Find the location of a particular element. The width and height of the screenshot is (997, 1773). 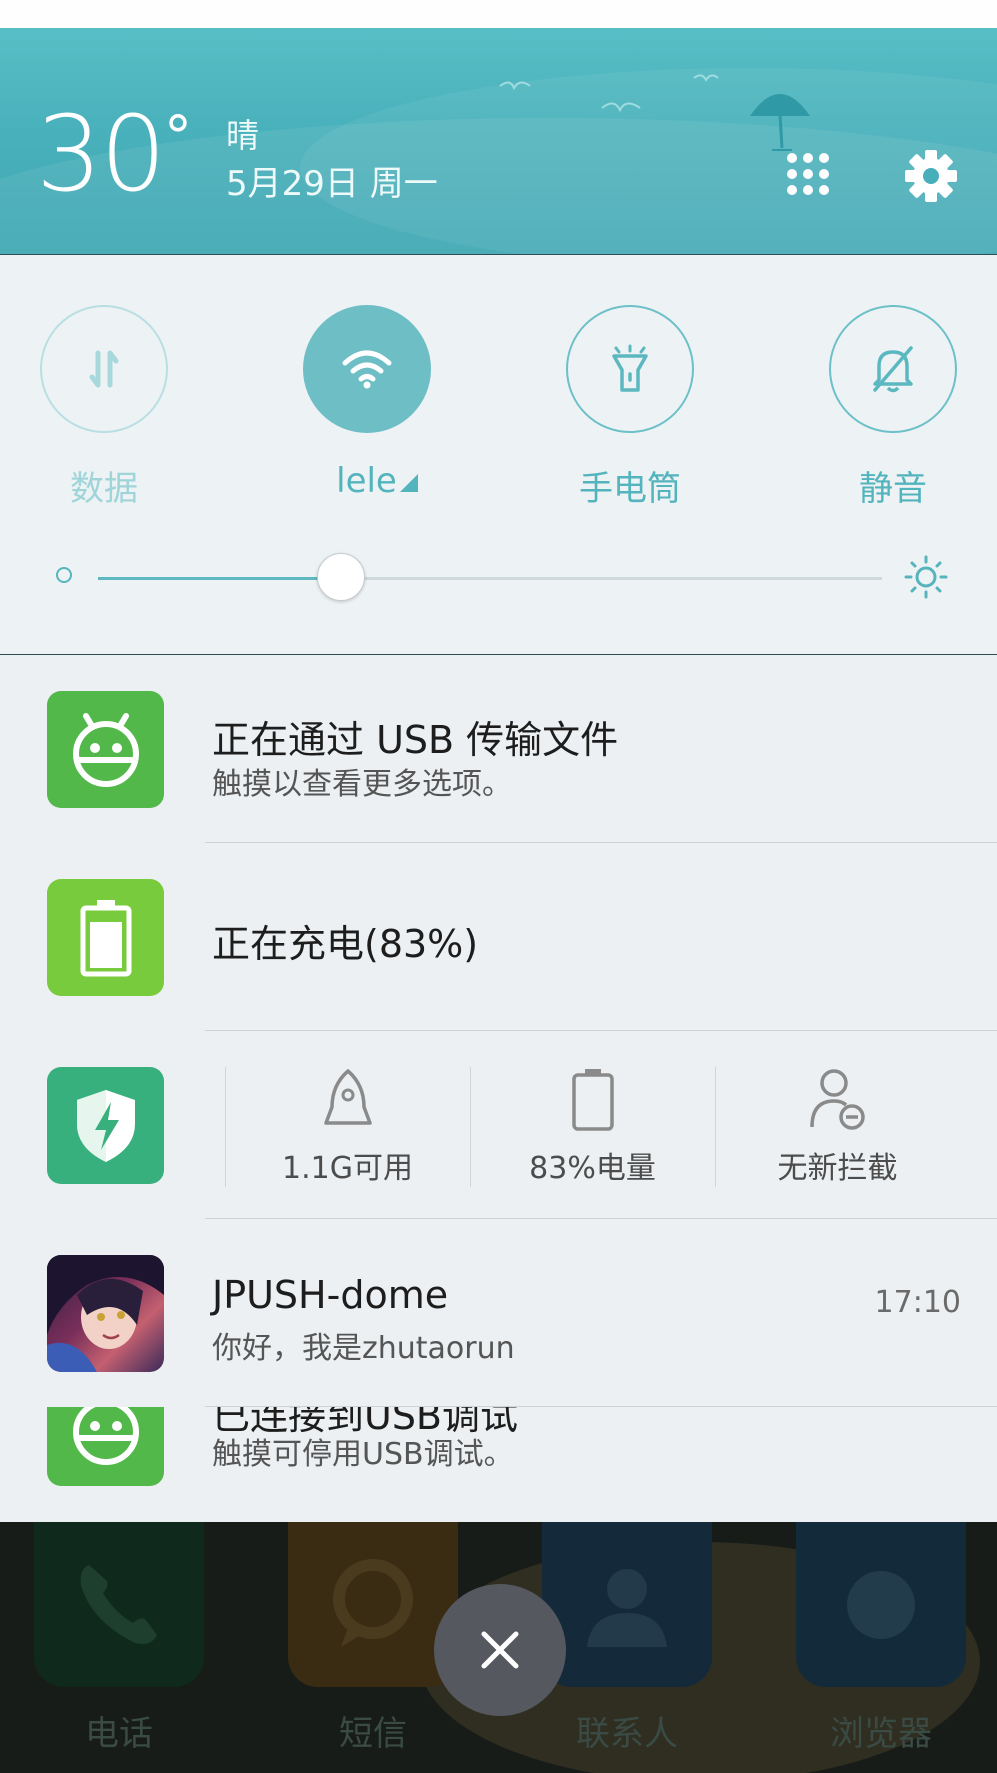

avatar-art is located at coordinates (105, 1313).